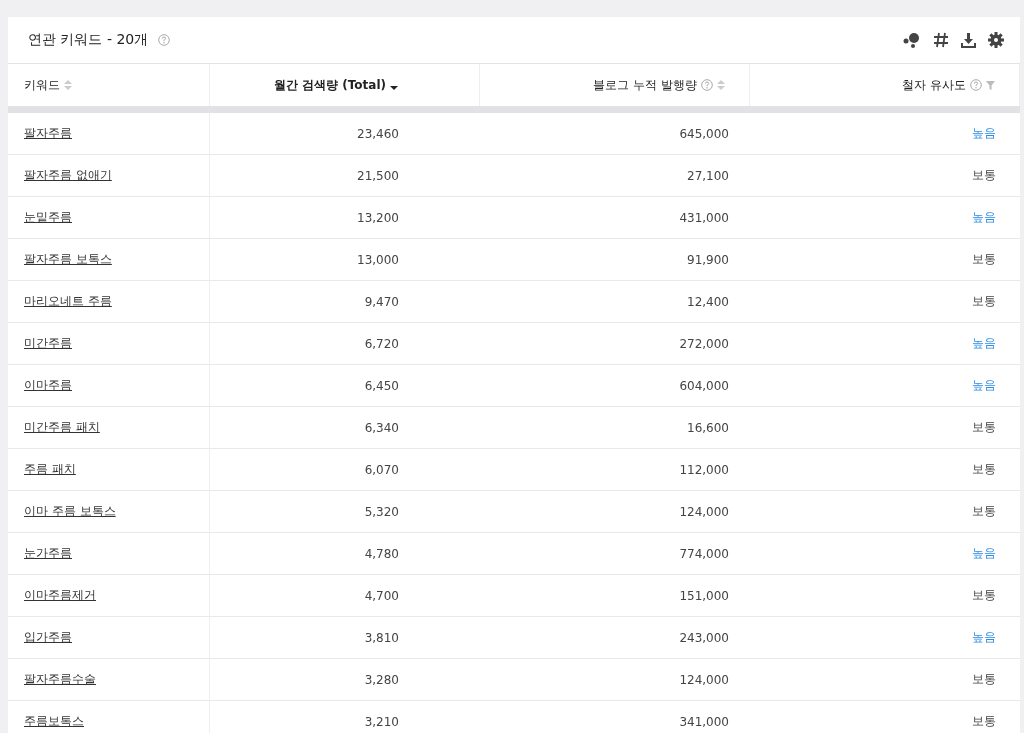 This screenshot has height=733, width=1024. What do you see at coordinates (615, 638) in the screenshot?
I see `table-cell: 243,000` at bounding box center [615, 638].